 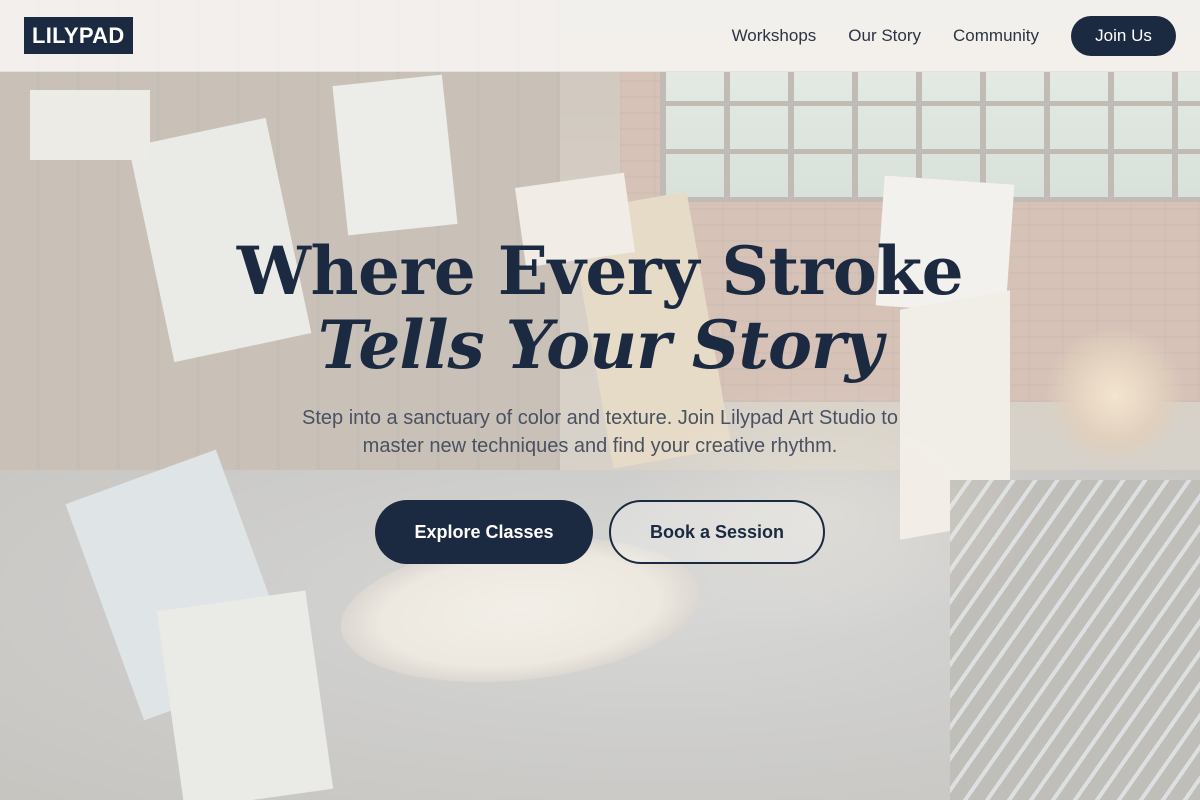 I want to click on nav-link-community: Community, so click(x=996, y=36).